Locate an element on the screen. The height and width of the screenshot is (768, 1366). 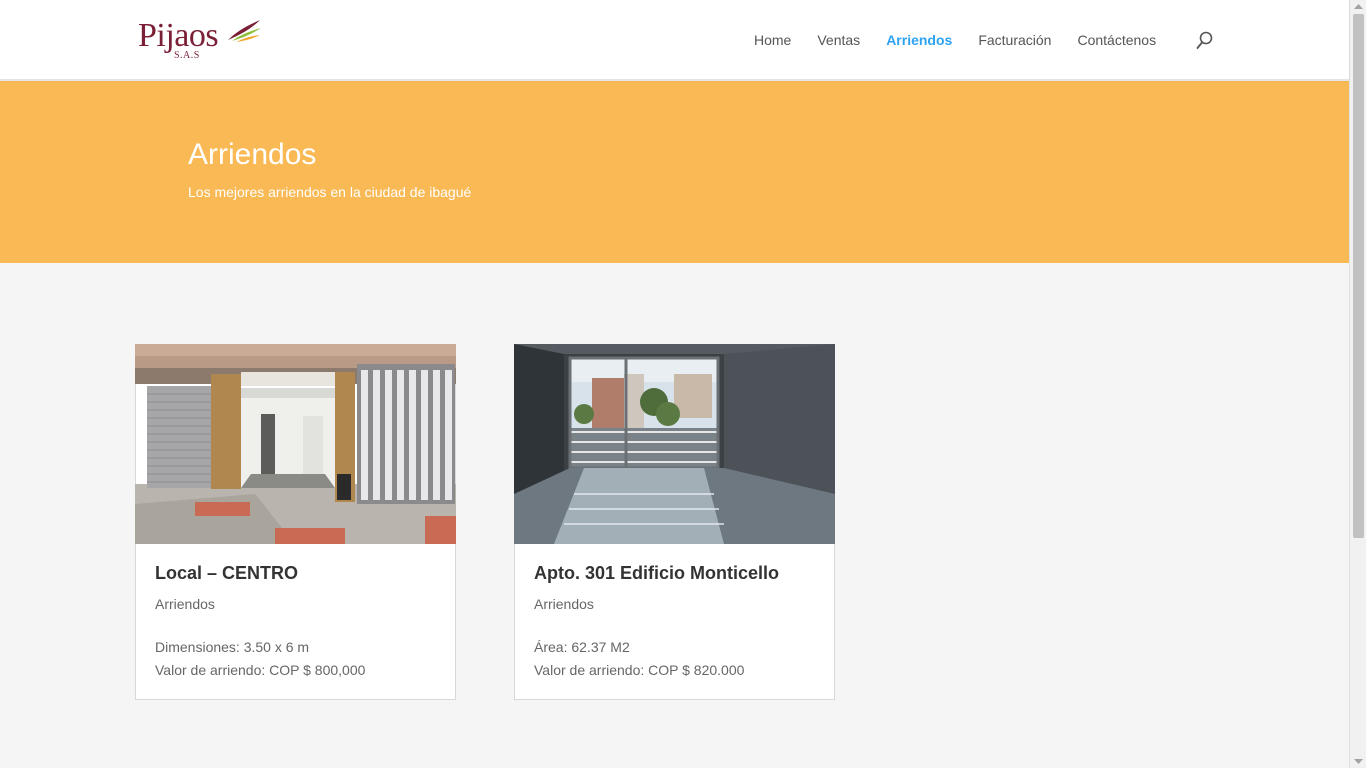
apartment-image is located at coordinates (674, 444).